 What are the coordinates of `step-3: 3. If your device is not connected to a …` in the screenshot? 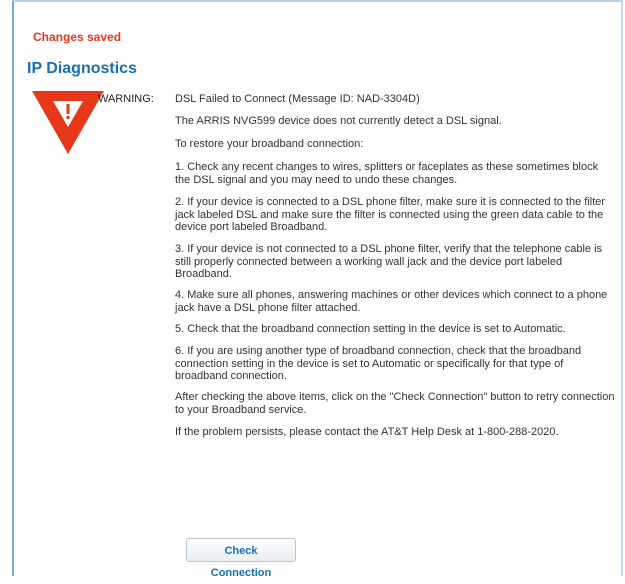 It's located at (389, 261).